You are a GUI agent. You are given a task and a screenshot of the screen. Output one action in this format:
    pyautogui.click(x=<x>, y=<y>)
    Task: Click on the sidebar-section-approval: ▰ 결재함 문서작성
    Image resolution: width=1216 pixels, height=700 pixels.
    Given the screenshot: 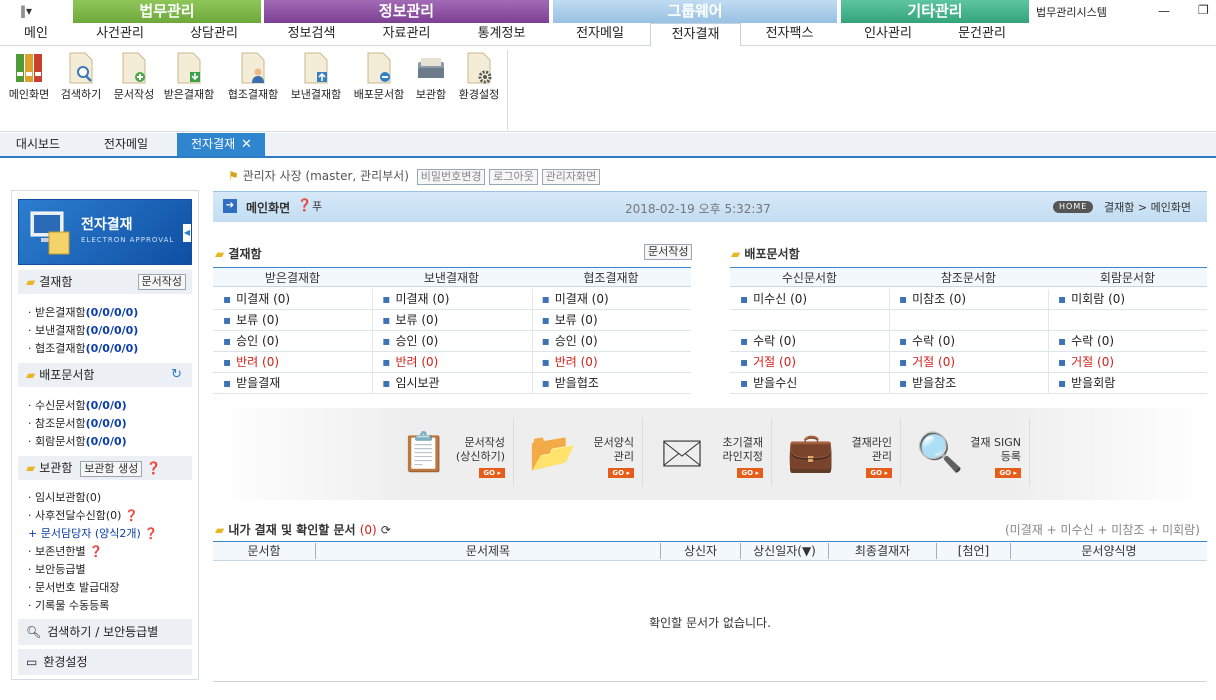 What is the action you would take?
    pyautogui.click(x=105, y=282)
    